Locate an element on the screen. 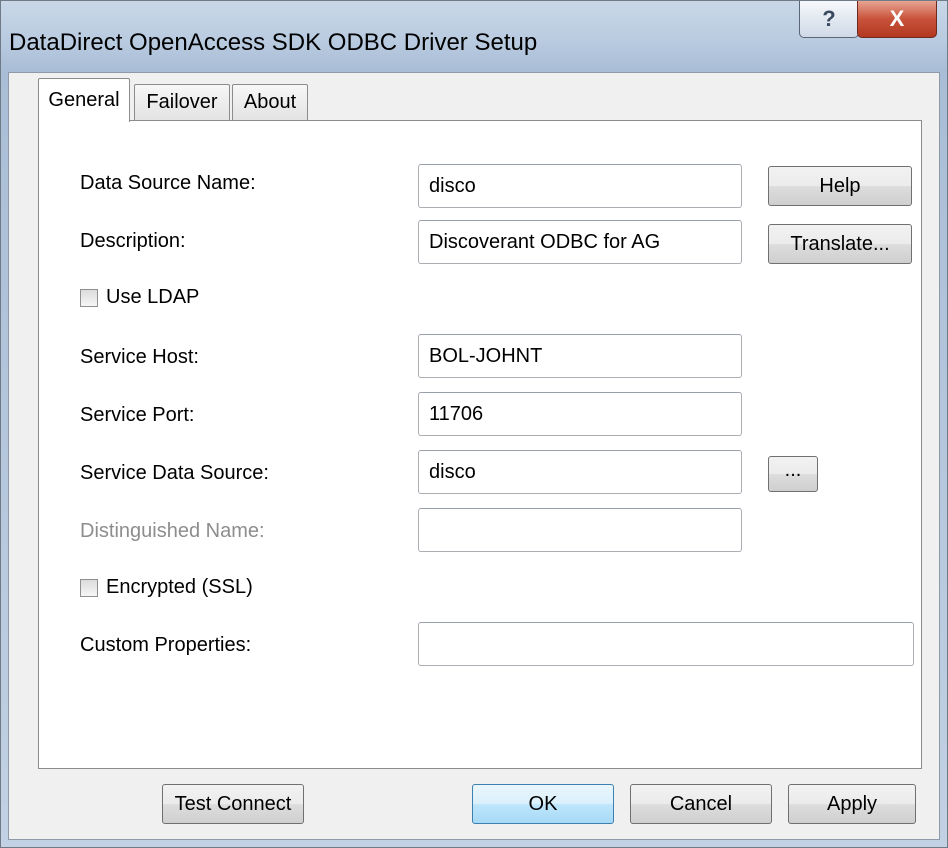 The height and width of the screenshot is (848, 948). apply-button: Apply is located at coordinates (852, 804).